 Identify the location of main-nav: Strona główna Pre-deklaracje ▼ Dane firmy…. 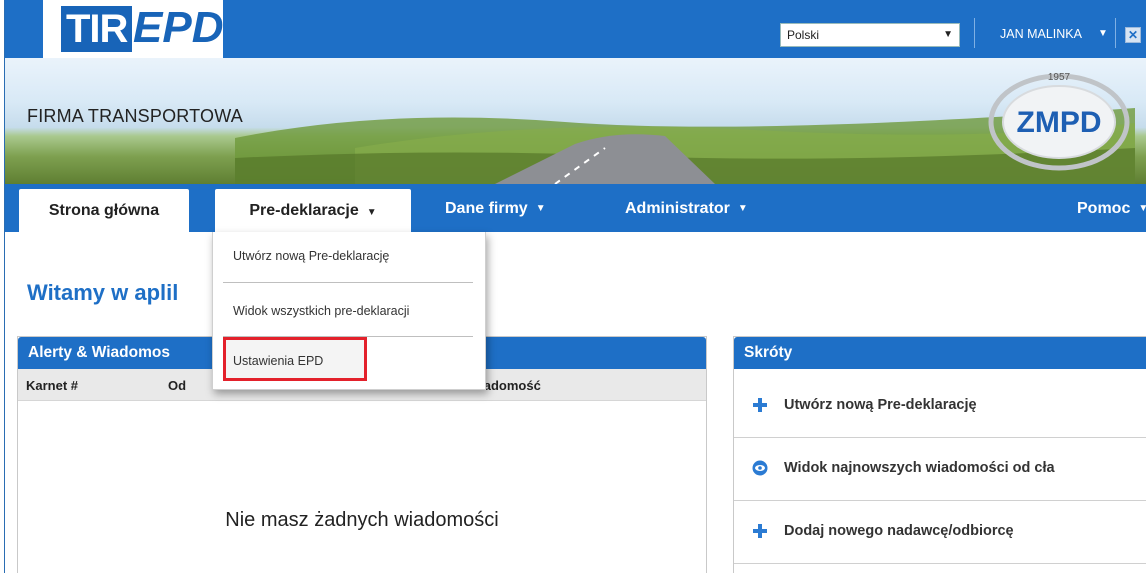
(575, 208).